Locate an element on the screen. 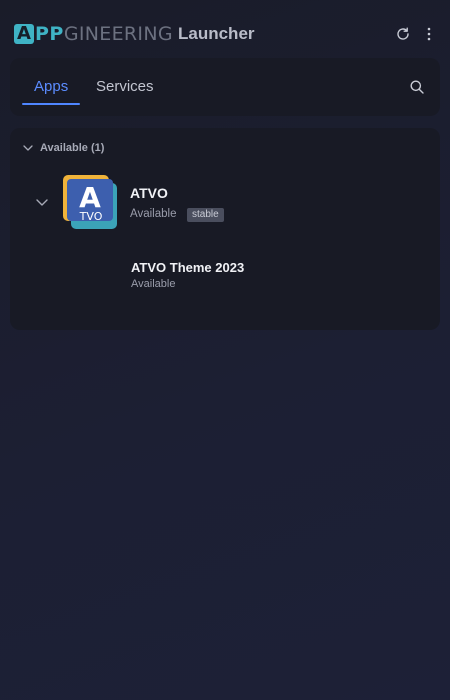 Image resolution: width=450 pixels, height=700 pixels. group-header-available: Available (1) is located at coordinates (63, 148).